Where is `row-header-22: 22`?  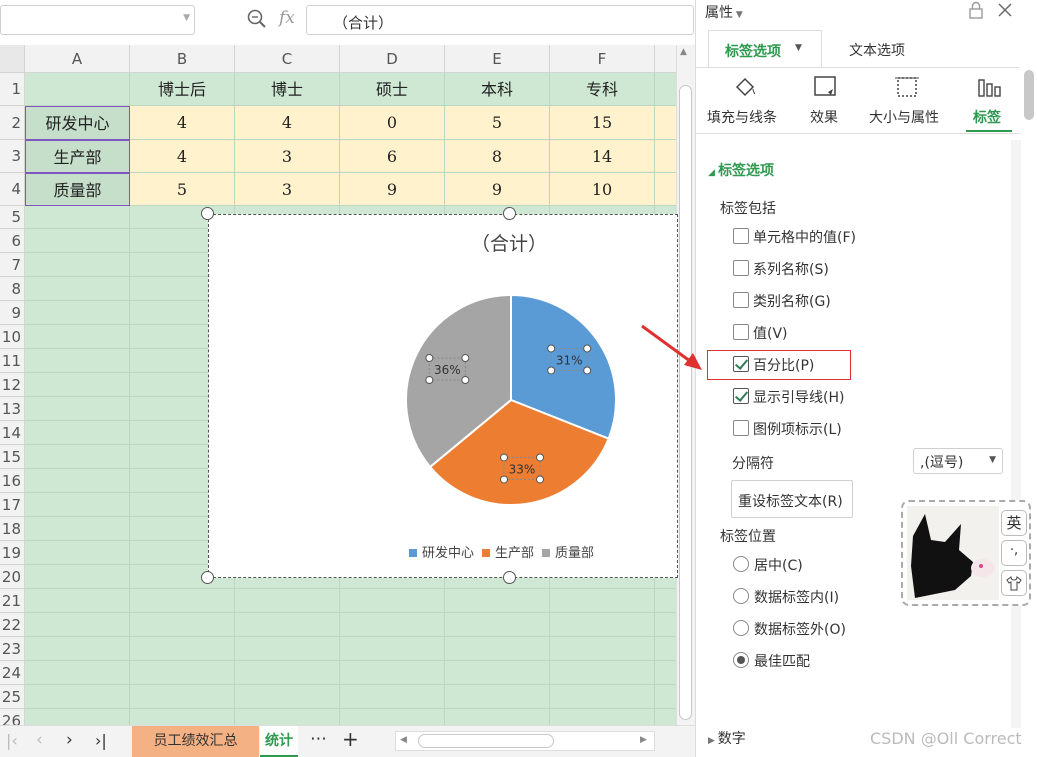
row-header-22: 22 is located at coordinates (12, 625).